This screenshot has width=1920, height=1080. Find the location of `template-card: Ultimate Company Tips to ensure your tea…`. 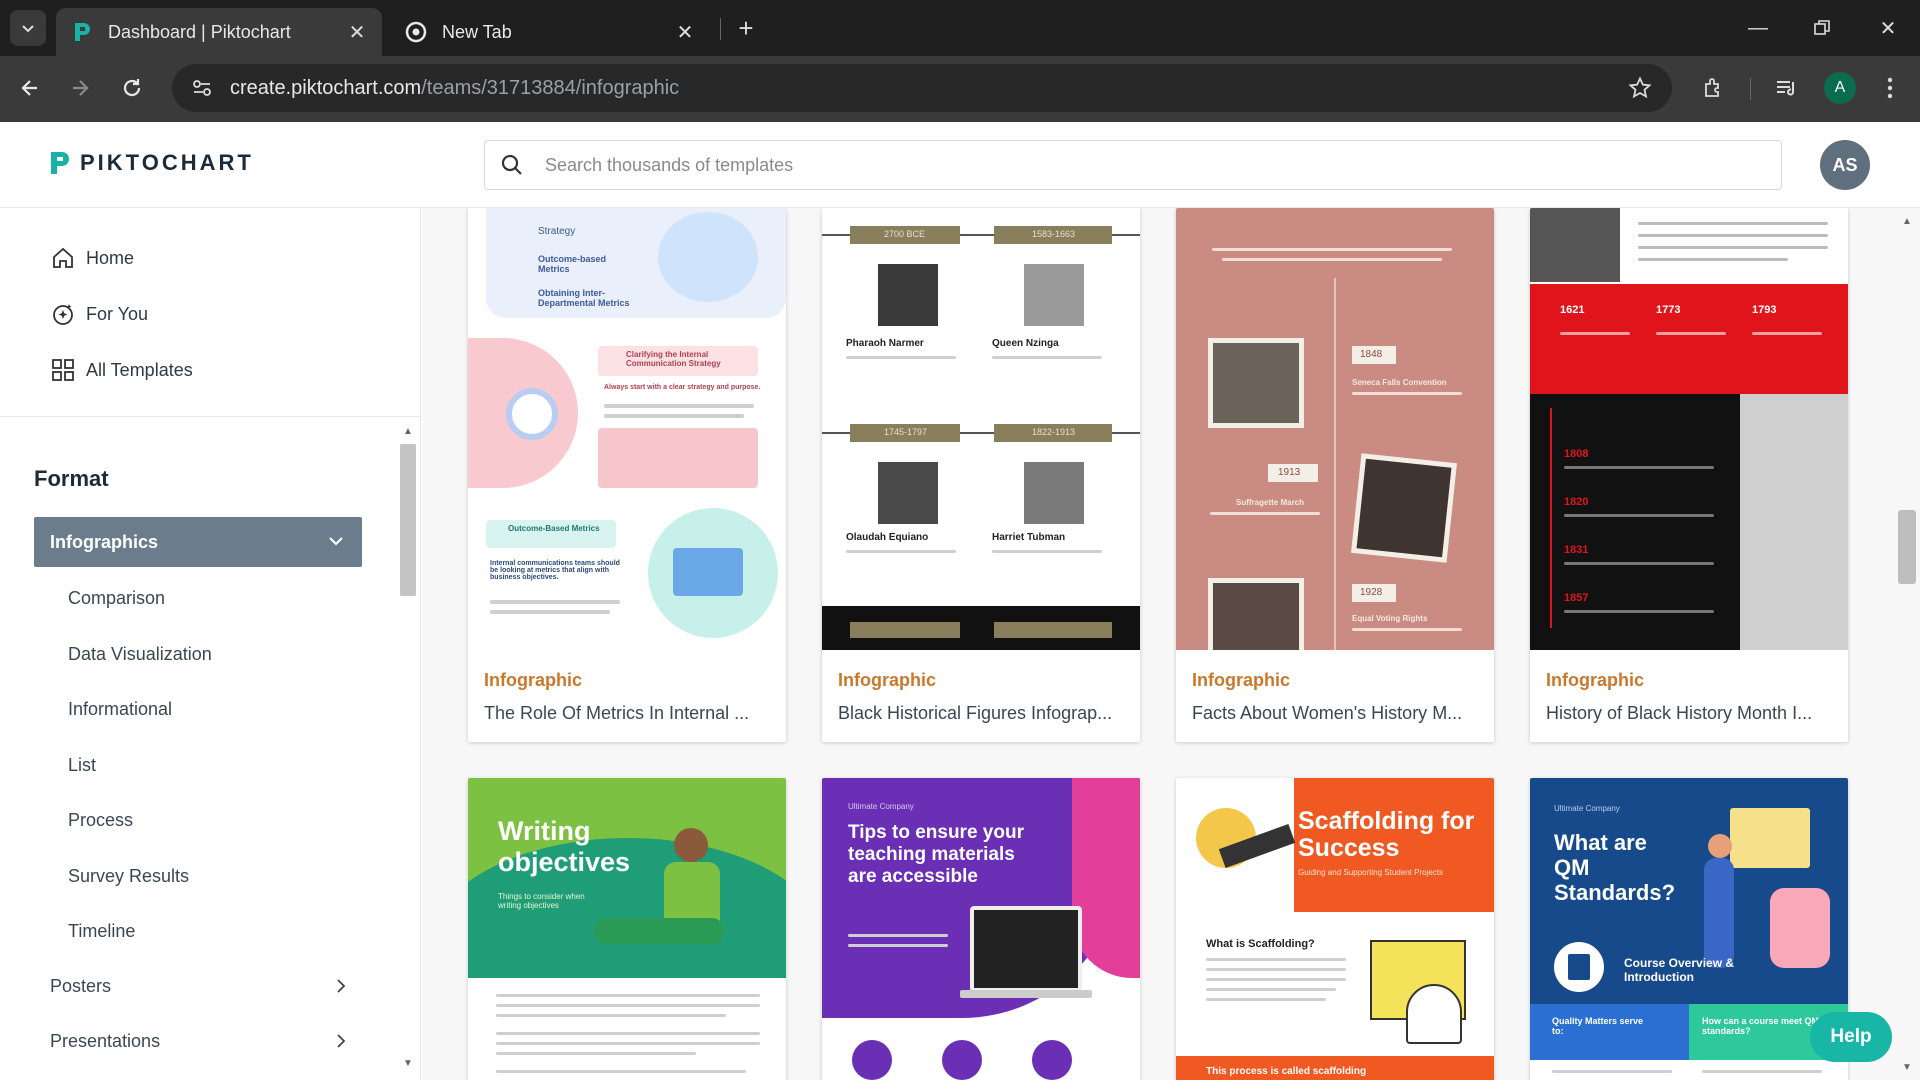

template-card: Ultimate Company Tips to ensure your tea… is located at coordinates (981, 929).